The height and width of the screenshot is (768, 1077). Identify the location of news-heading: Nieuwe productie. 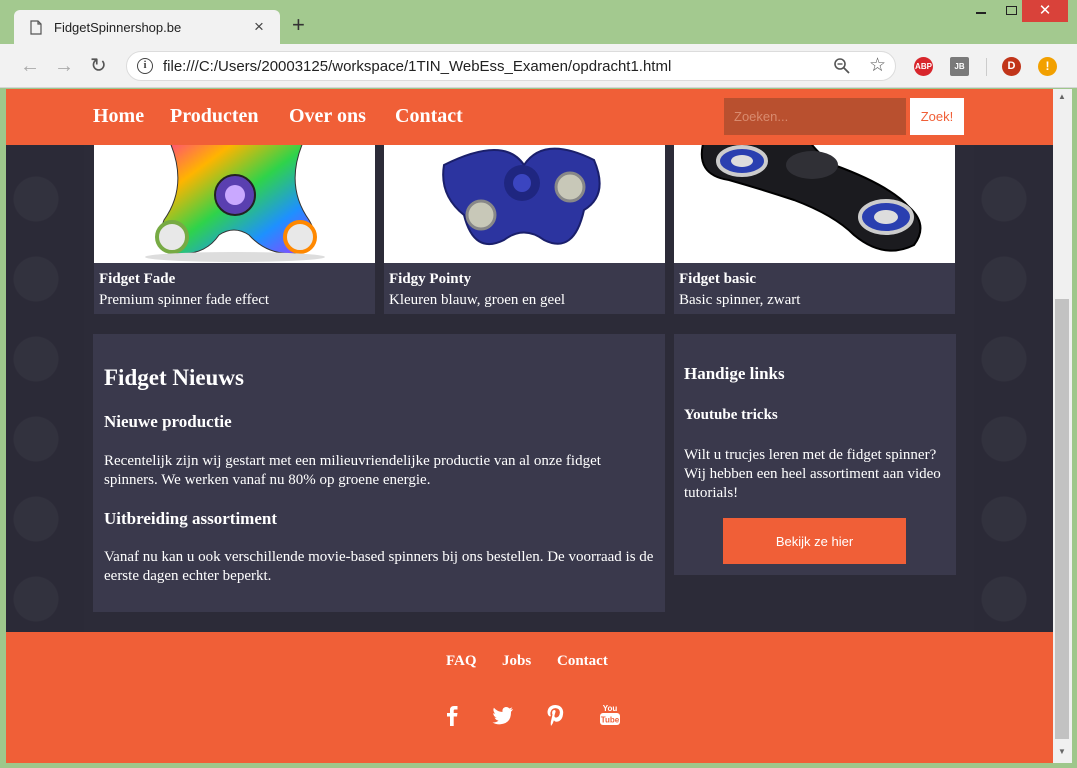
(168, 421).